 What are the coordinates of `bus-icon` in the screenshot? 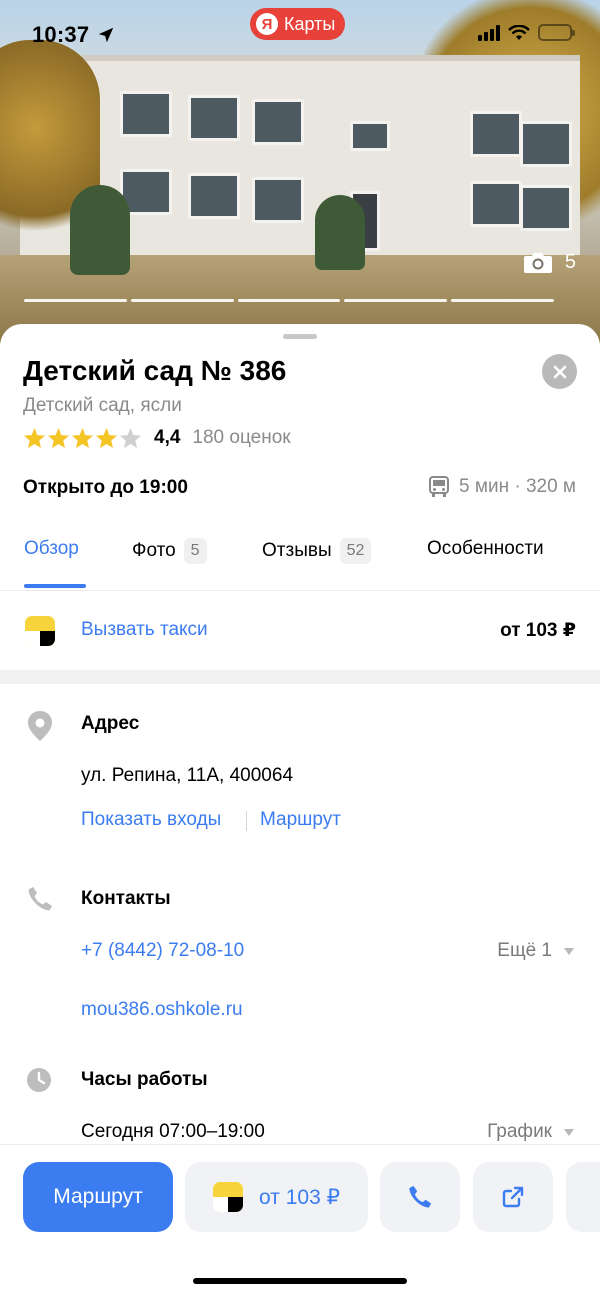 It's located at (439, 486).